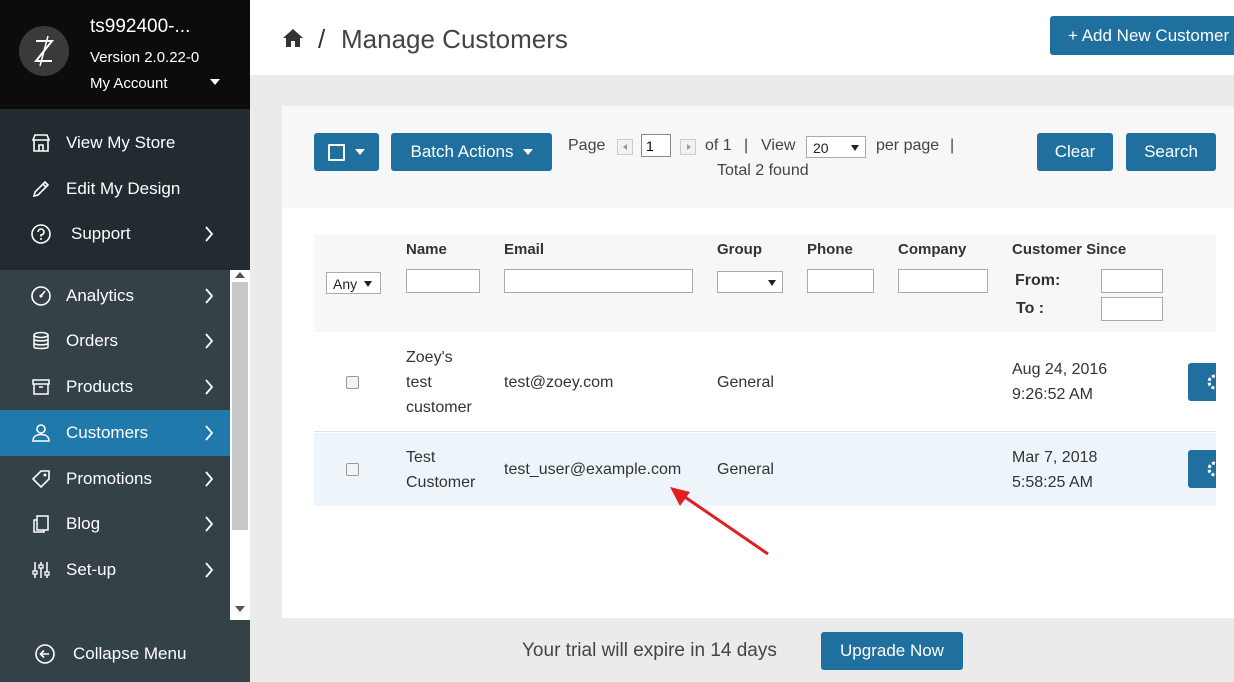 The width and height of the screenshot is (1234, 682). What do you see at coordinates (41, 340) in the screenshot?
I see `database-icon` at bounding box center [41, 340].